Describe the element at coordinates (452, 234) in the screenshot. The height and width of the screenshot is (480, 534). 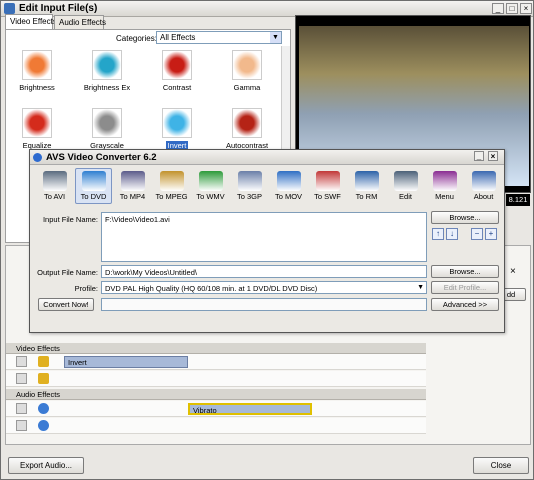
I see `move-down-button: ↓` at that location.